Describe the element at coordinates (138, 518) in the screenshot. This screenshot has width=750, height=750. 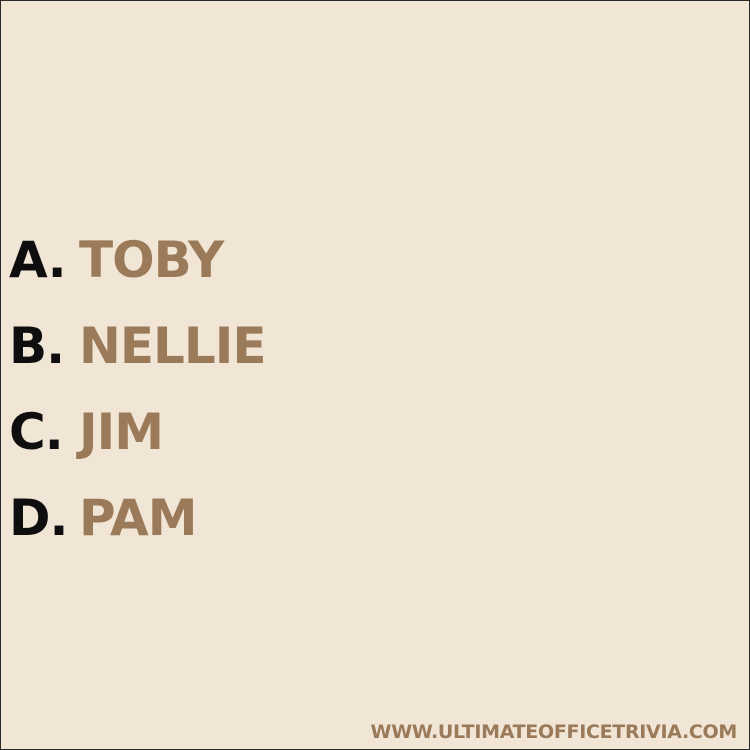
I see `option-answer: PAM` at that location.